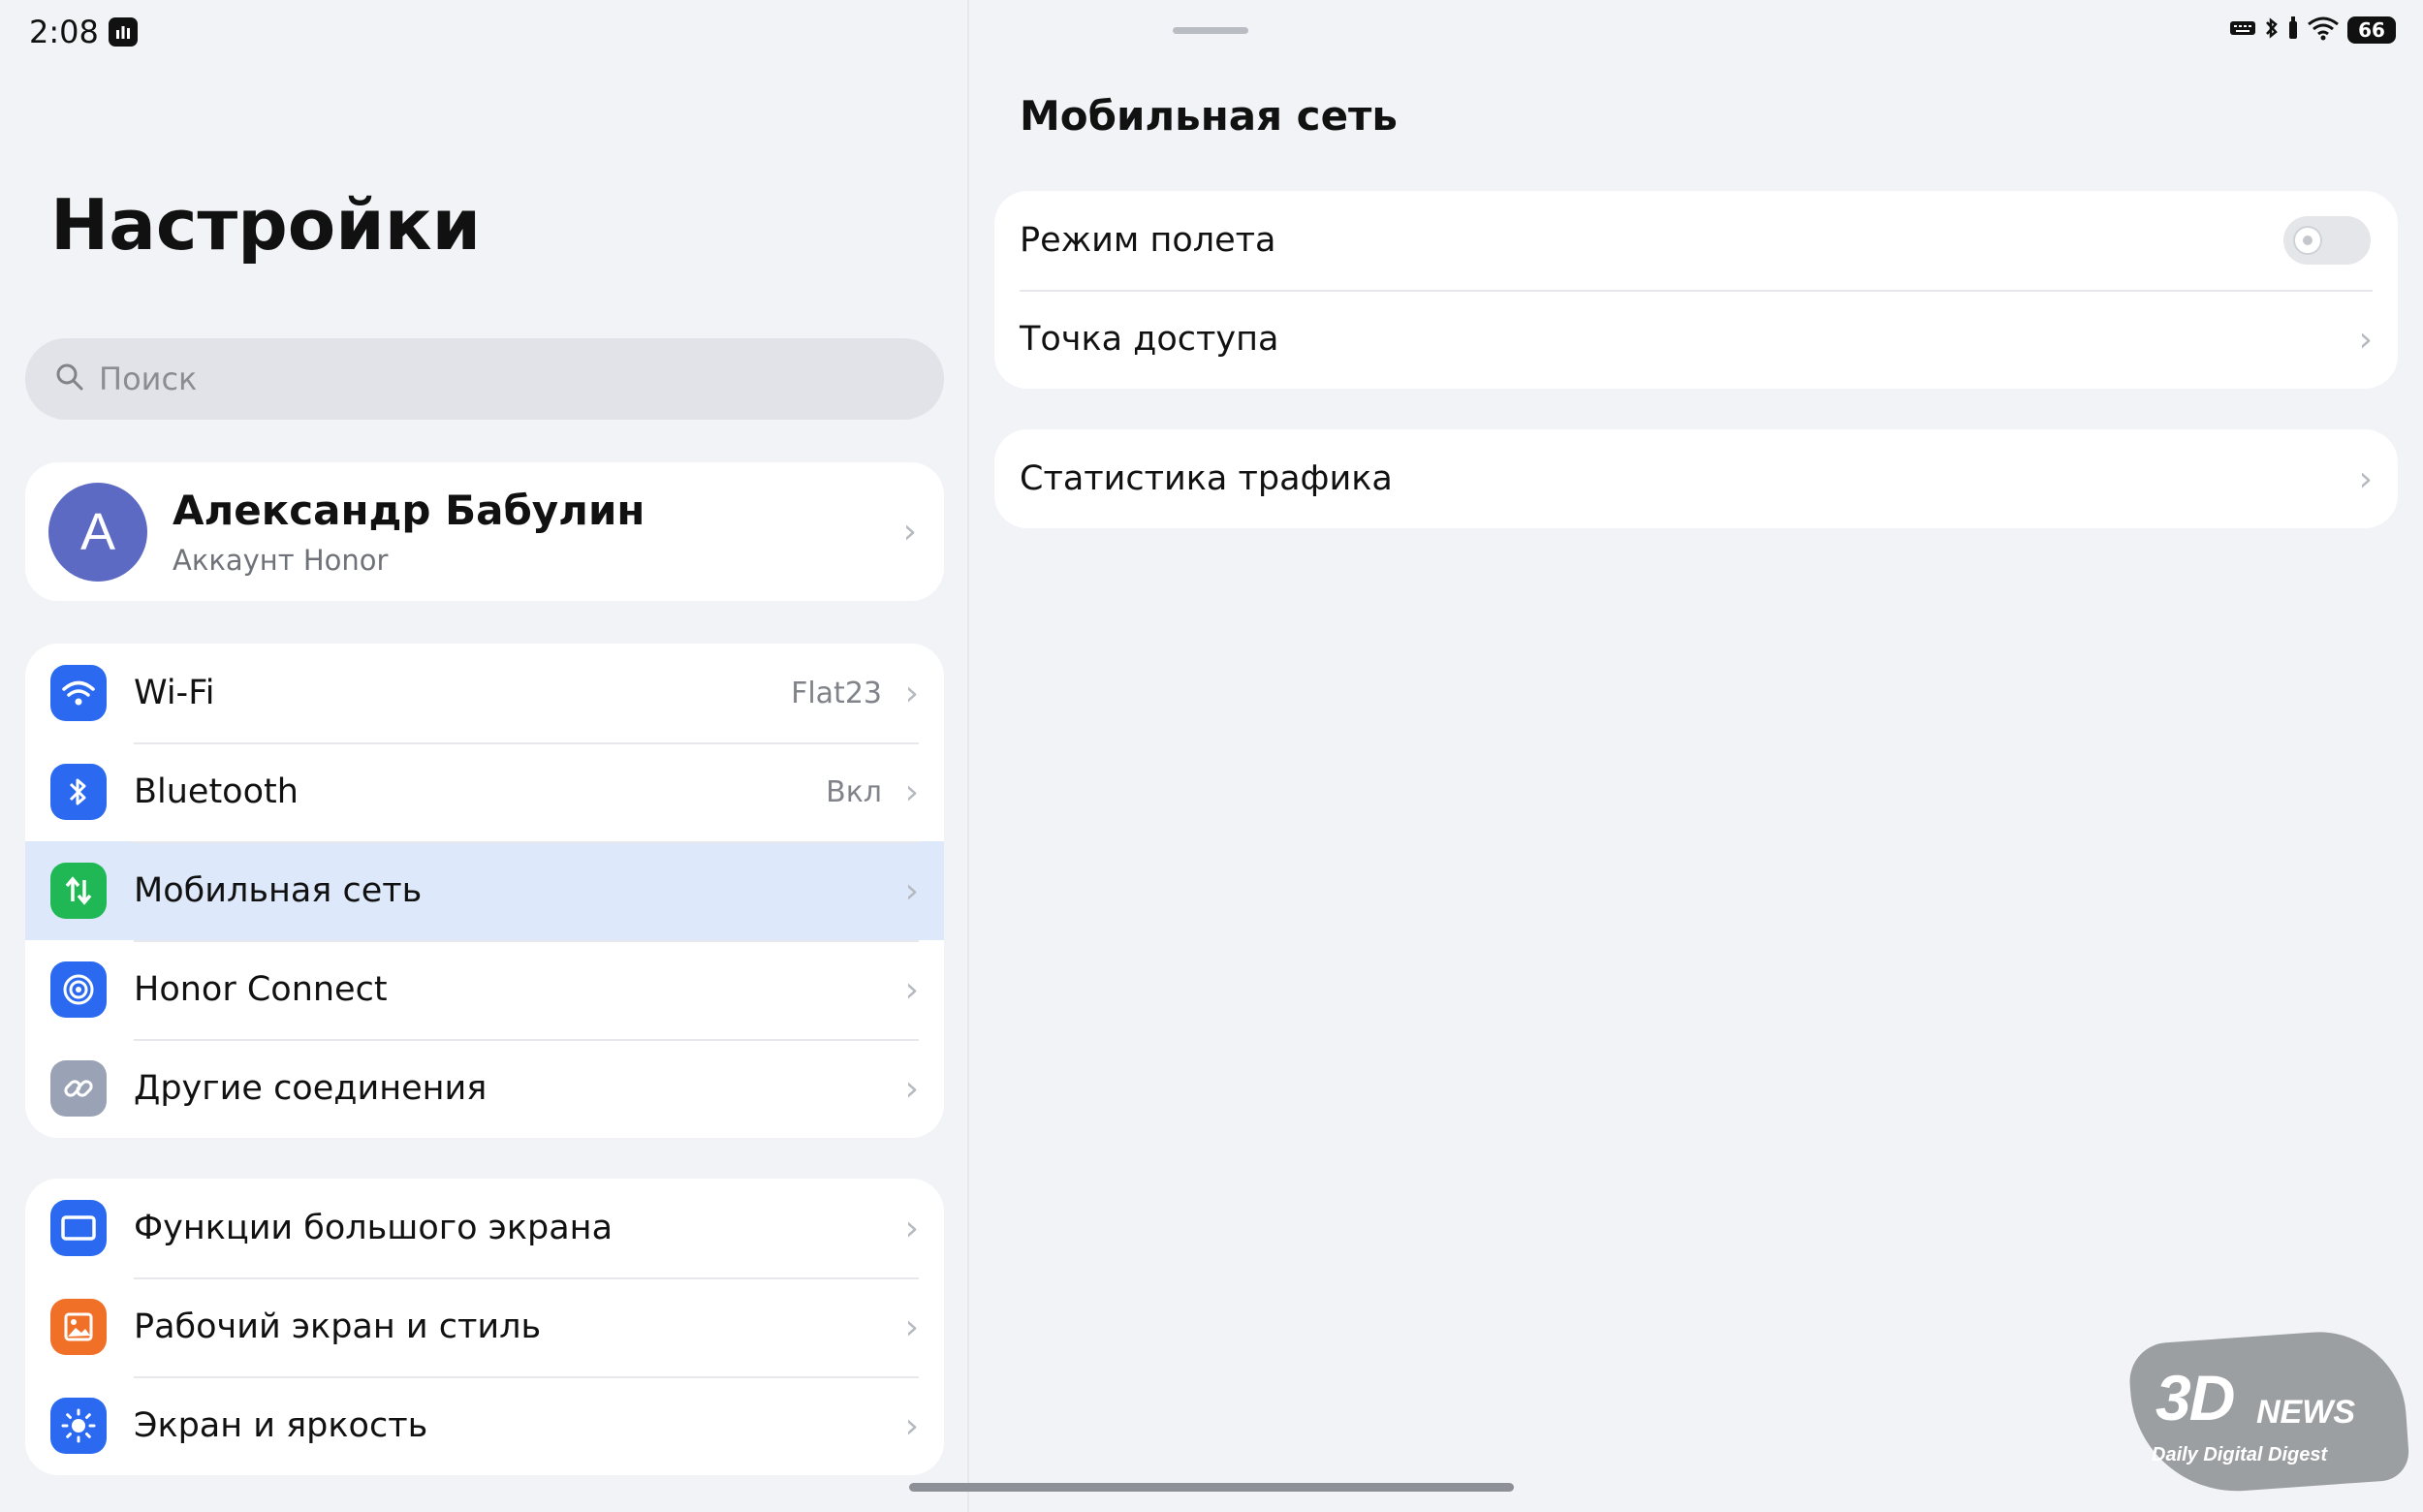 Image resolution: width=2423 pixels, height=1512 pixels. Describe the element at coordinates (1696, 241) in the screenshot. I see `airplane-mode-row: Режим полета` at that location.